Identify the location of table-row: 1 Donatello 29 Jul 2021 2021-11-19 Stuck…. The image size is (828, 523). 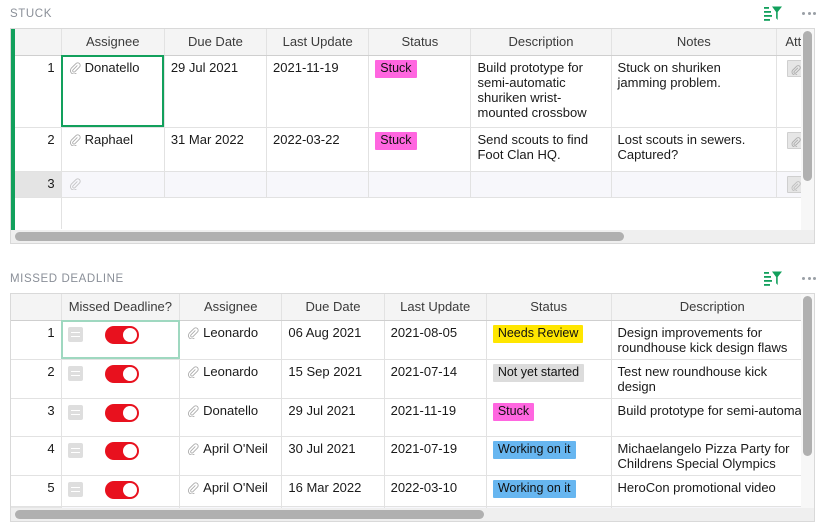
(412, 91).